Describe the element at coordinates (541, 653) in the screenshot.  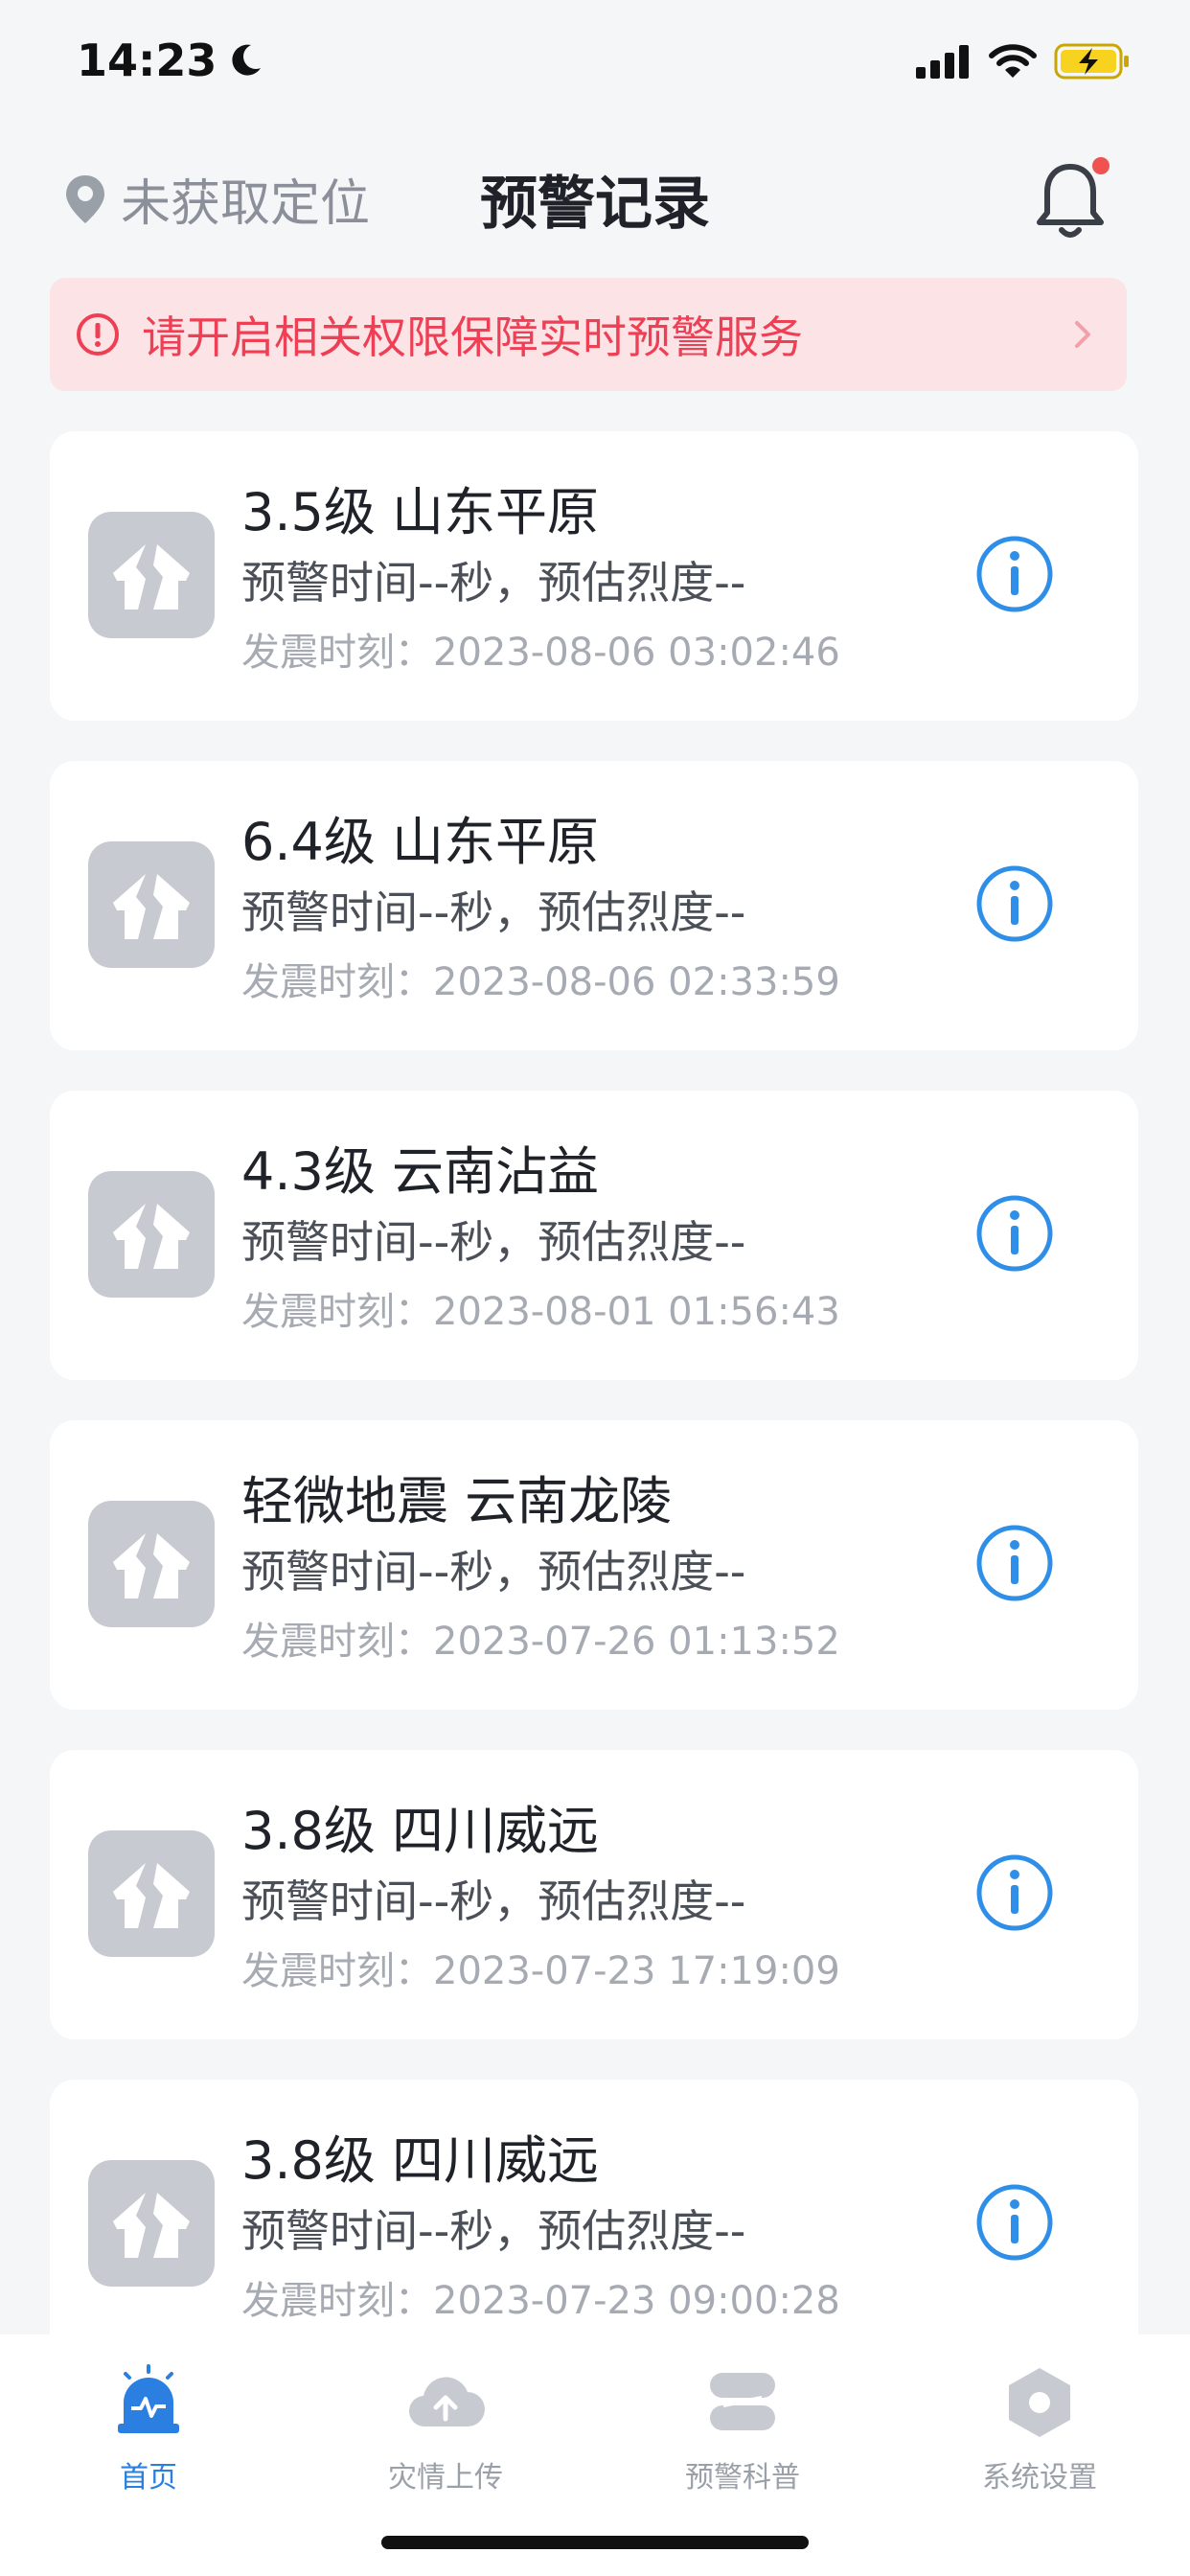
I see `record-time: 发震时刻：2023-08-06 03:02:46` at that location.